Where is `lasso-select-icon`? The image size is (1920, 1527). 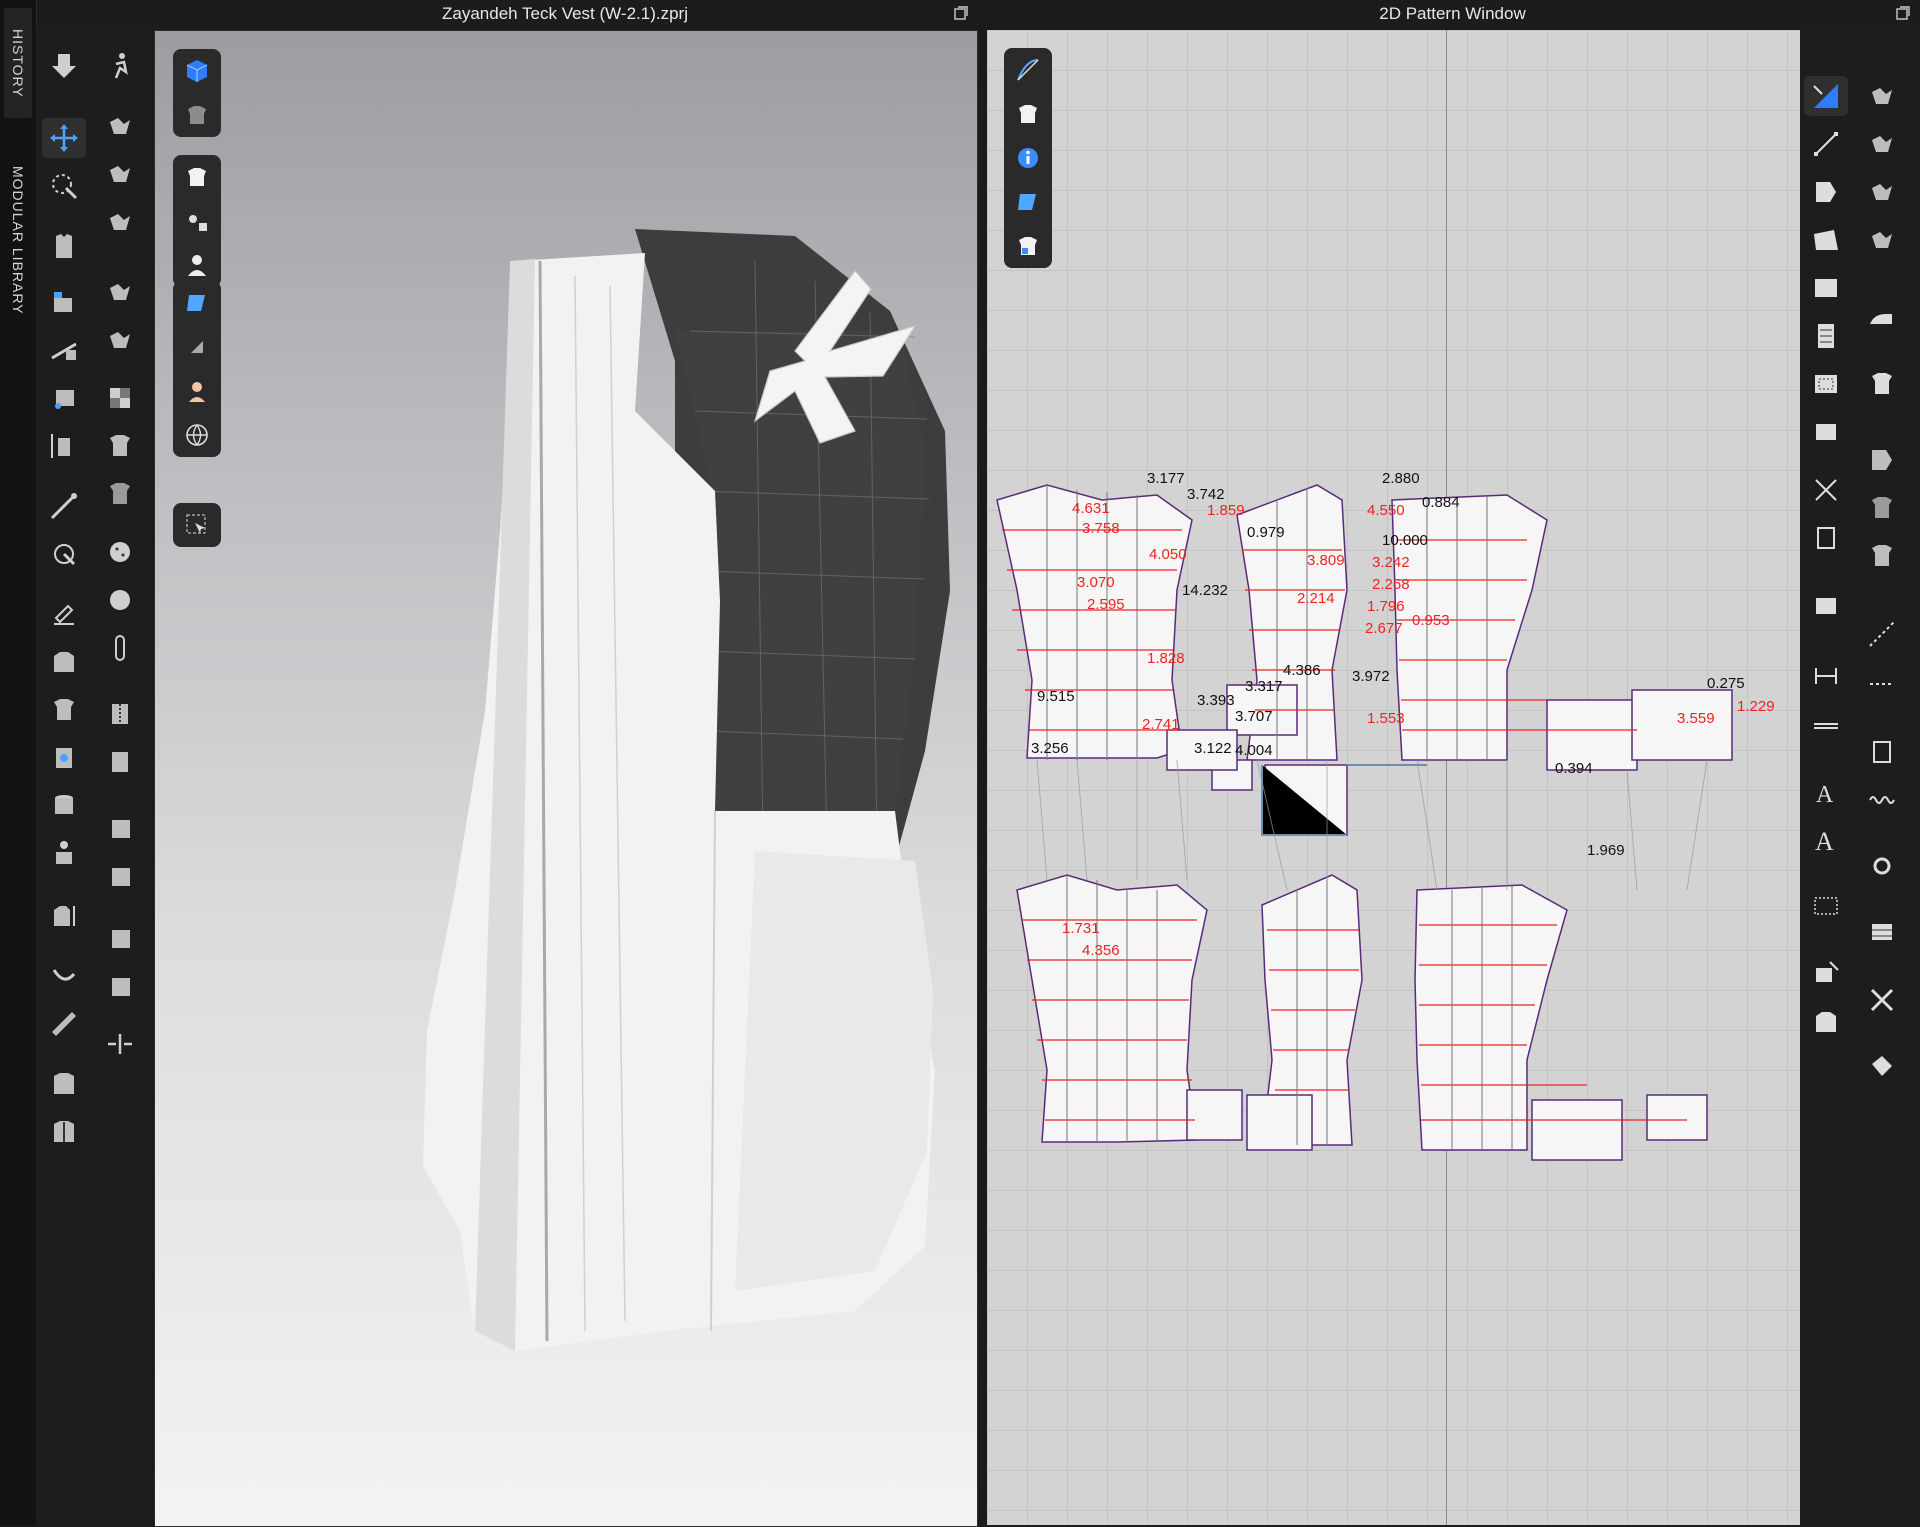 lasso-select-icon is located at coordinates (64, 186).